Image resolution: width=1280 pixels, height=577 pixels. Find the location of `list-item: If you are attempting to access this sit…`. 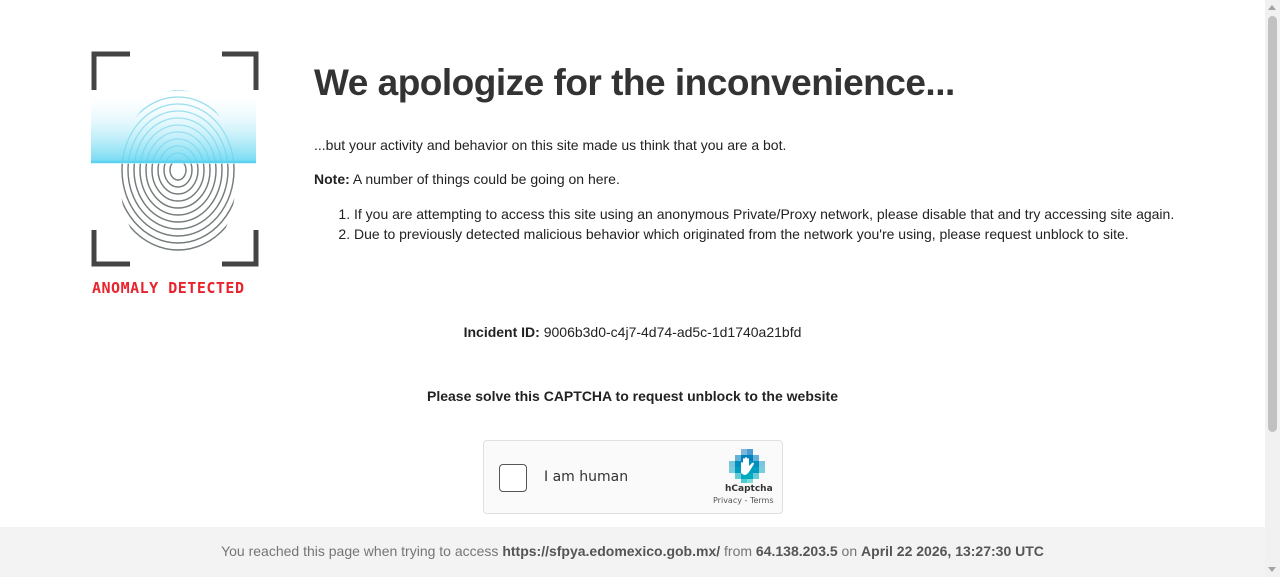

list-item: If you are attempting to access this sit… is located at coordinates (764, 214).